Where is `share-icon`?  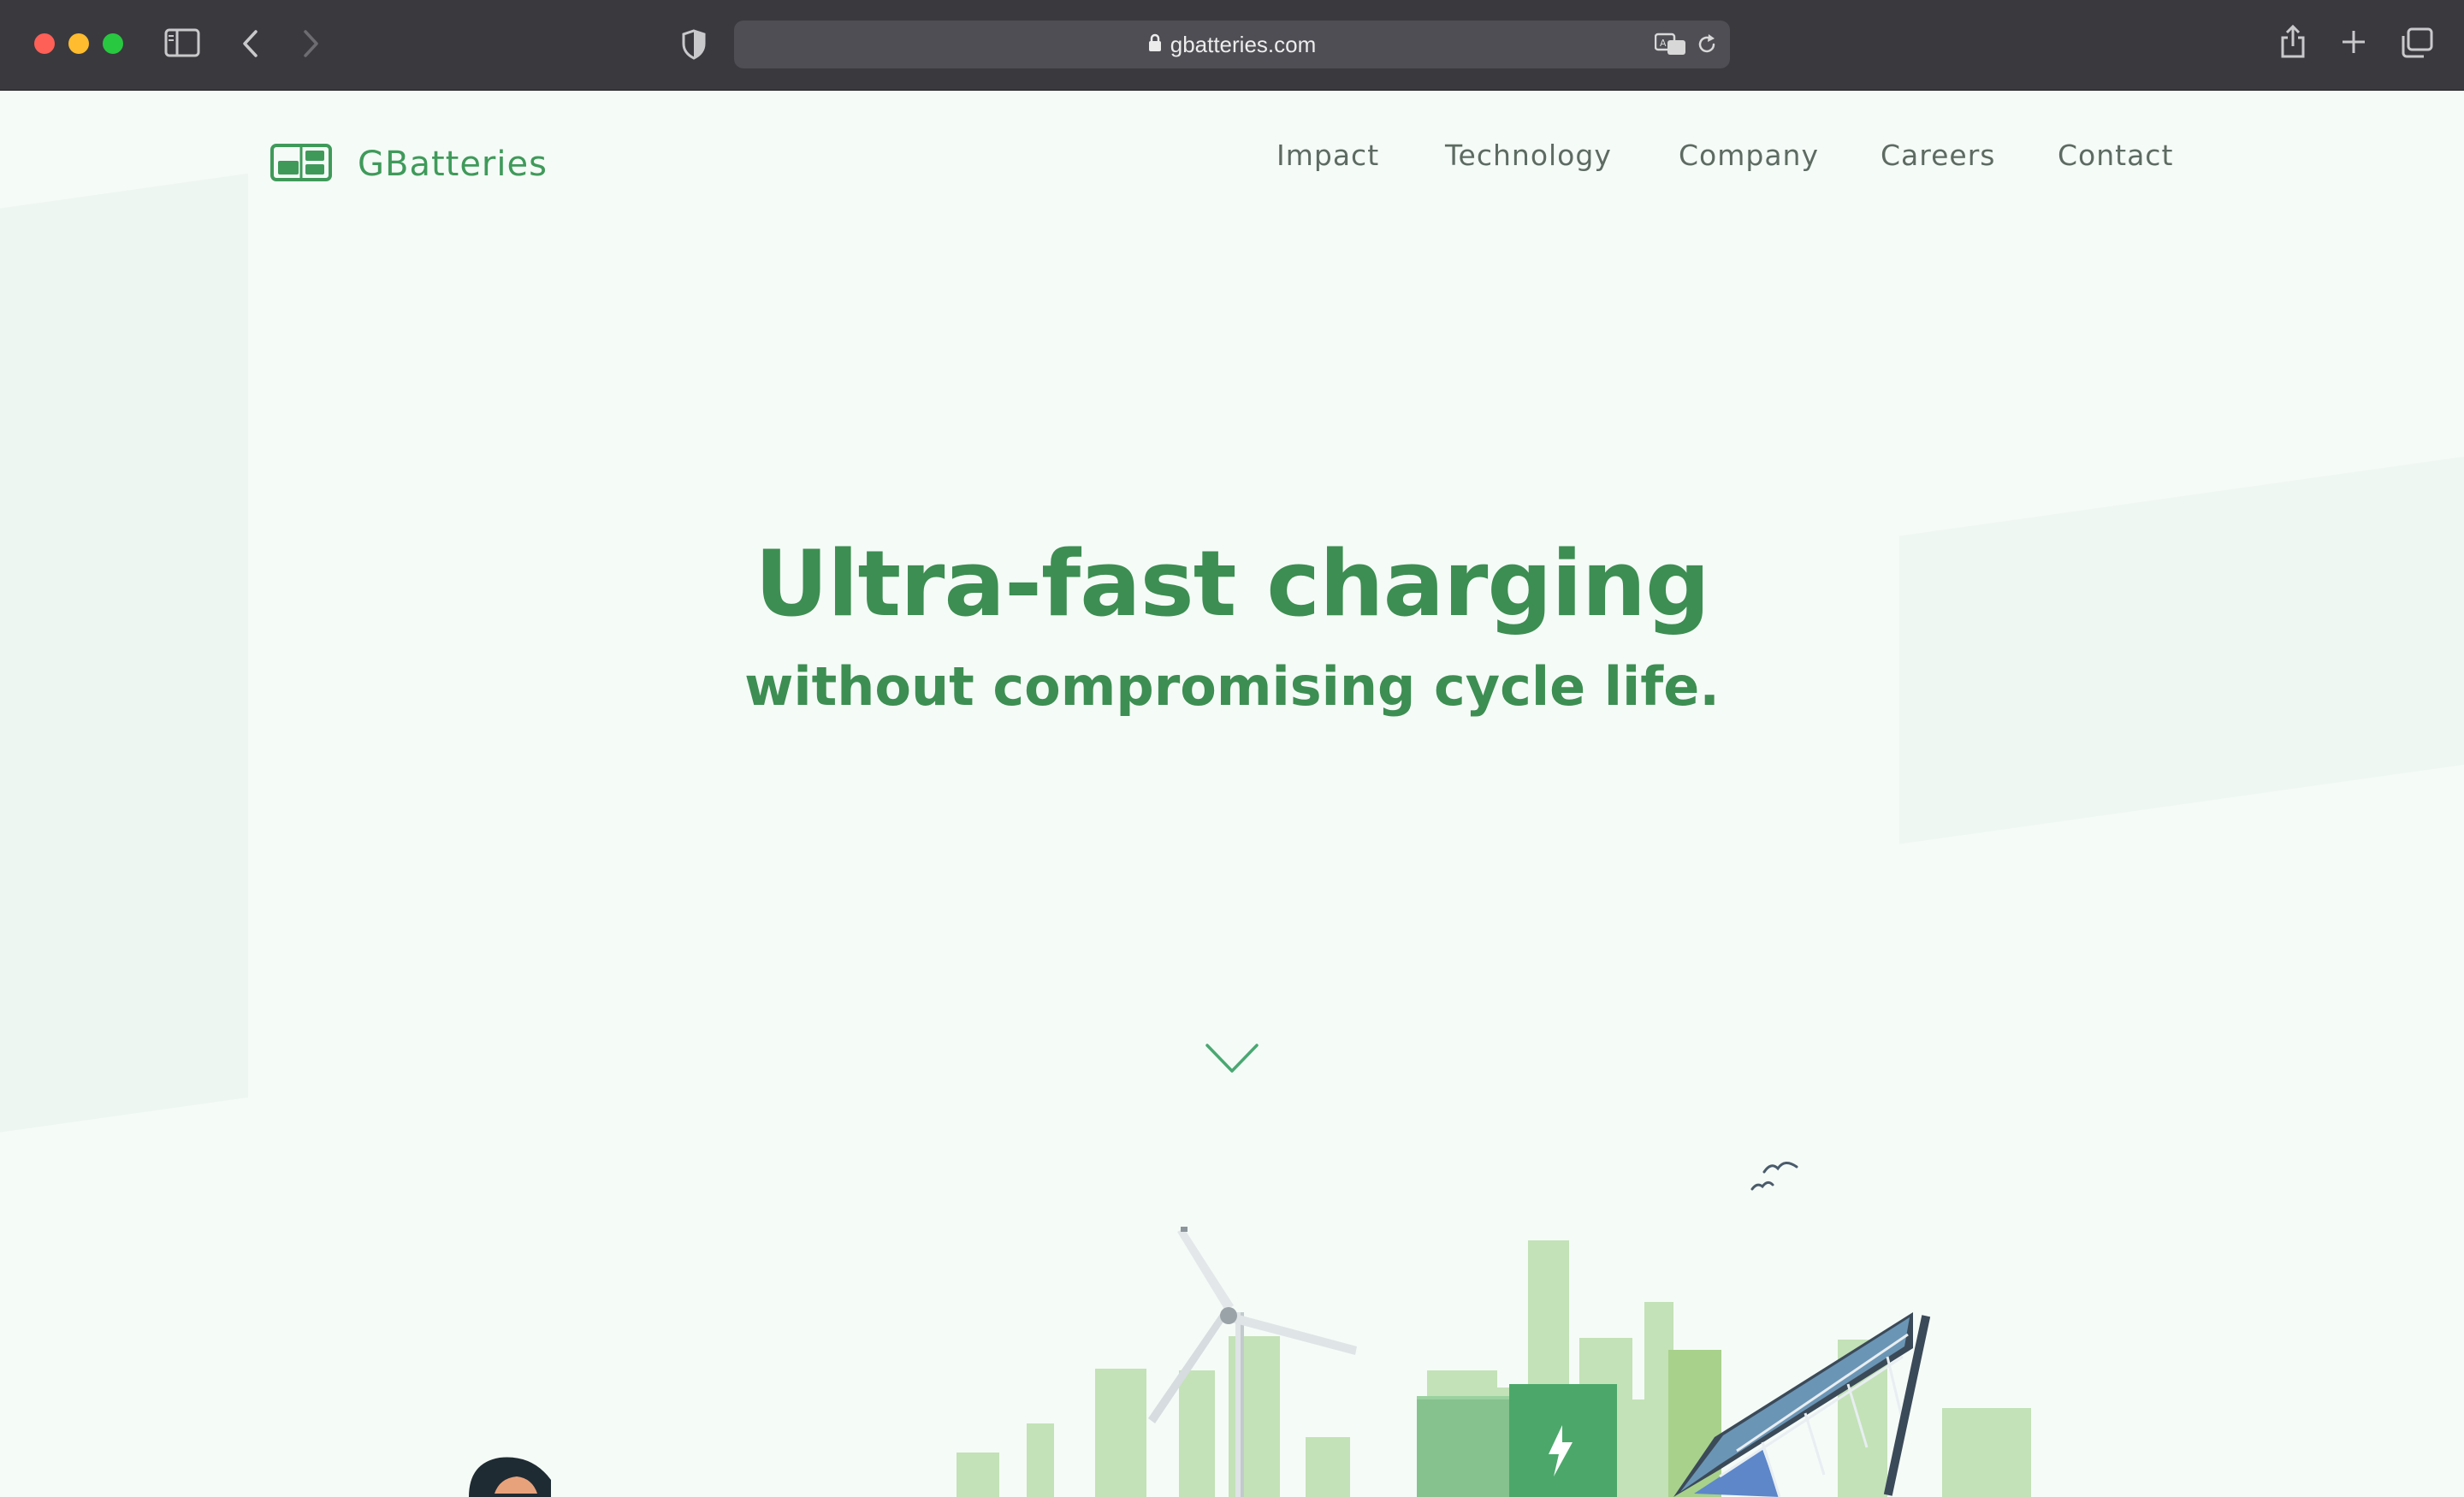 share-icon is located at coordinates (2293, 42).